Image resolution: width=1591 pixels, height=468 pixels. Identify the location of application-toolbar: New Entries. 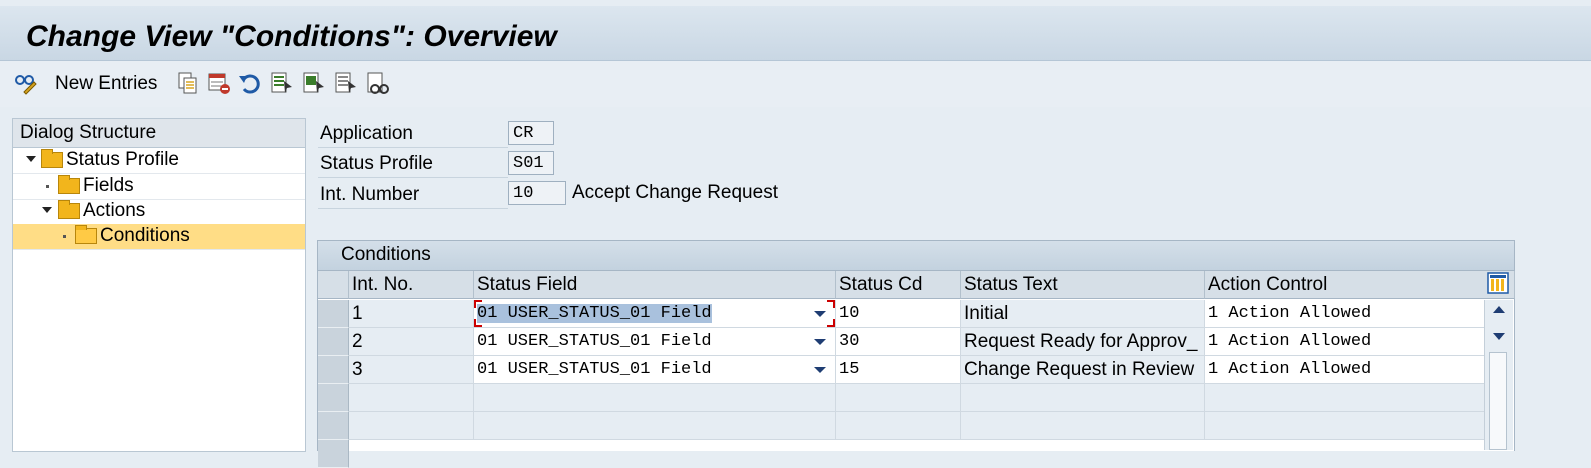
(795, 84).